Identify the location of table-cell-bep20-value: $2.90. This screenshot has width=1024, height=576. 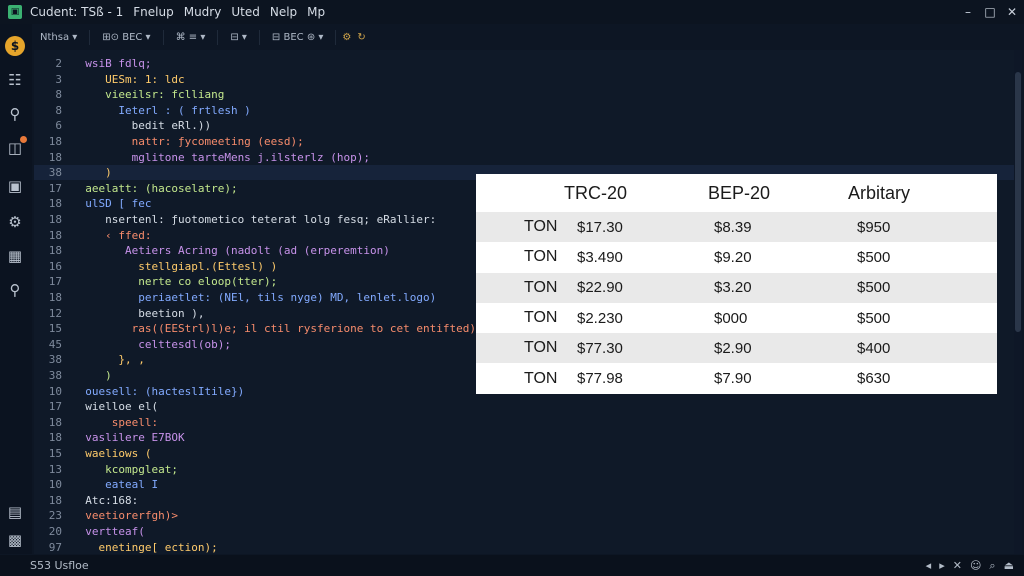
(733, 348).